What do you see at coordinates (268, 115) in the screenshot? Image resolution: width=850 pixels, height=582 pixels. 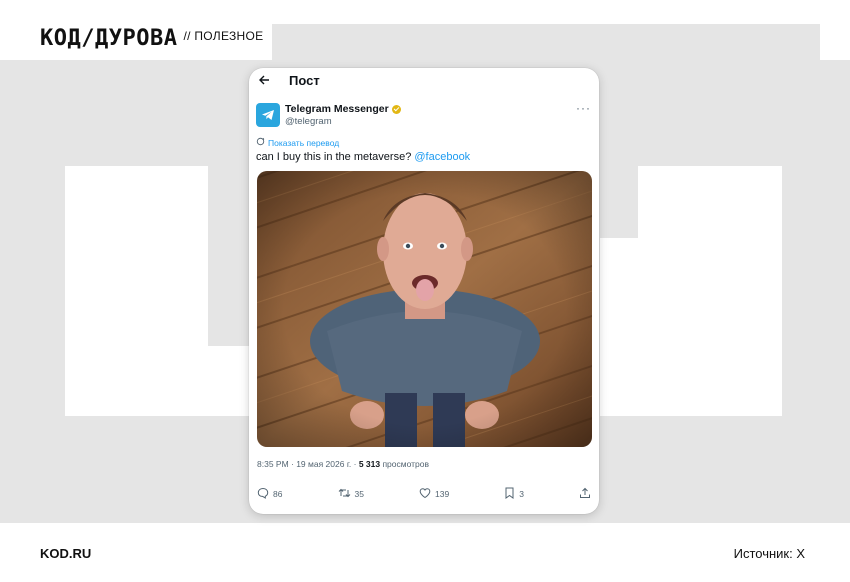 I see `telegram-logo-icon` at bounding box center [268, 115].